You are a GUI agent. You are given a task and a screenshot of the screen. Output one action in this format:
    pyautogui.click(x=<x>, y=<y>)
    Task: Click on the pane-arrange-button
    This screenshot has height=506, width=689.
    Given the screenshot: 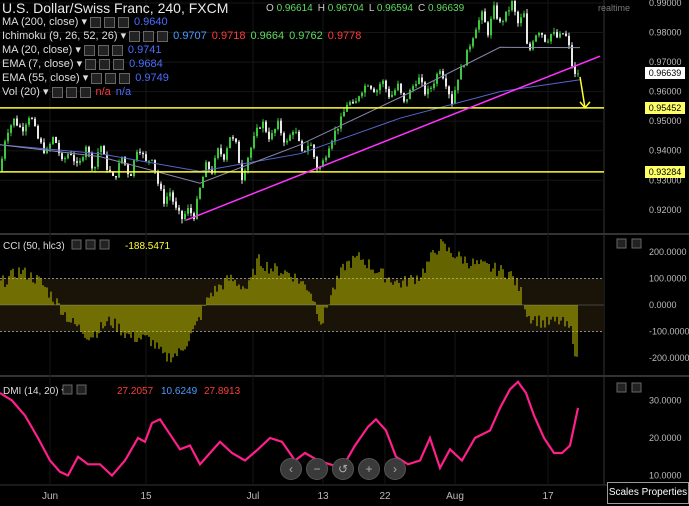 What is the action you would take?
    pyautogui.click(x=621, y=243)
    